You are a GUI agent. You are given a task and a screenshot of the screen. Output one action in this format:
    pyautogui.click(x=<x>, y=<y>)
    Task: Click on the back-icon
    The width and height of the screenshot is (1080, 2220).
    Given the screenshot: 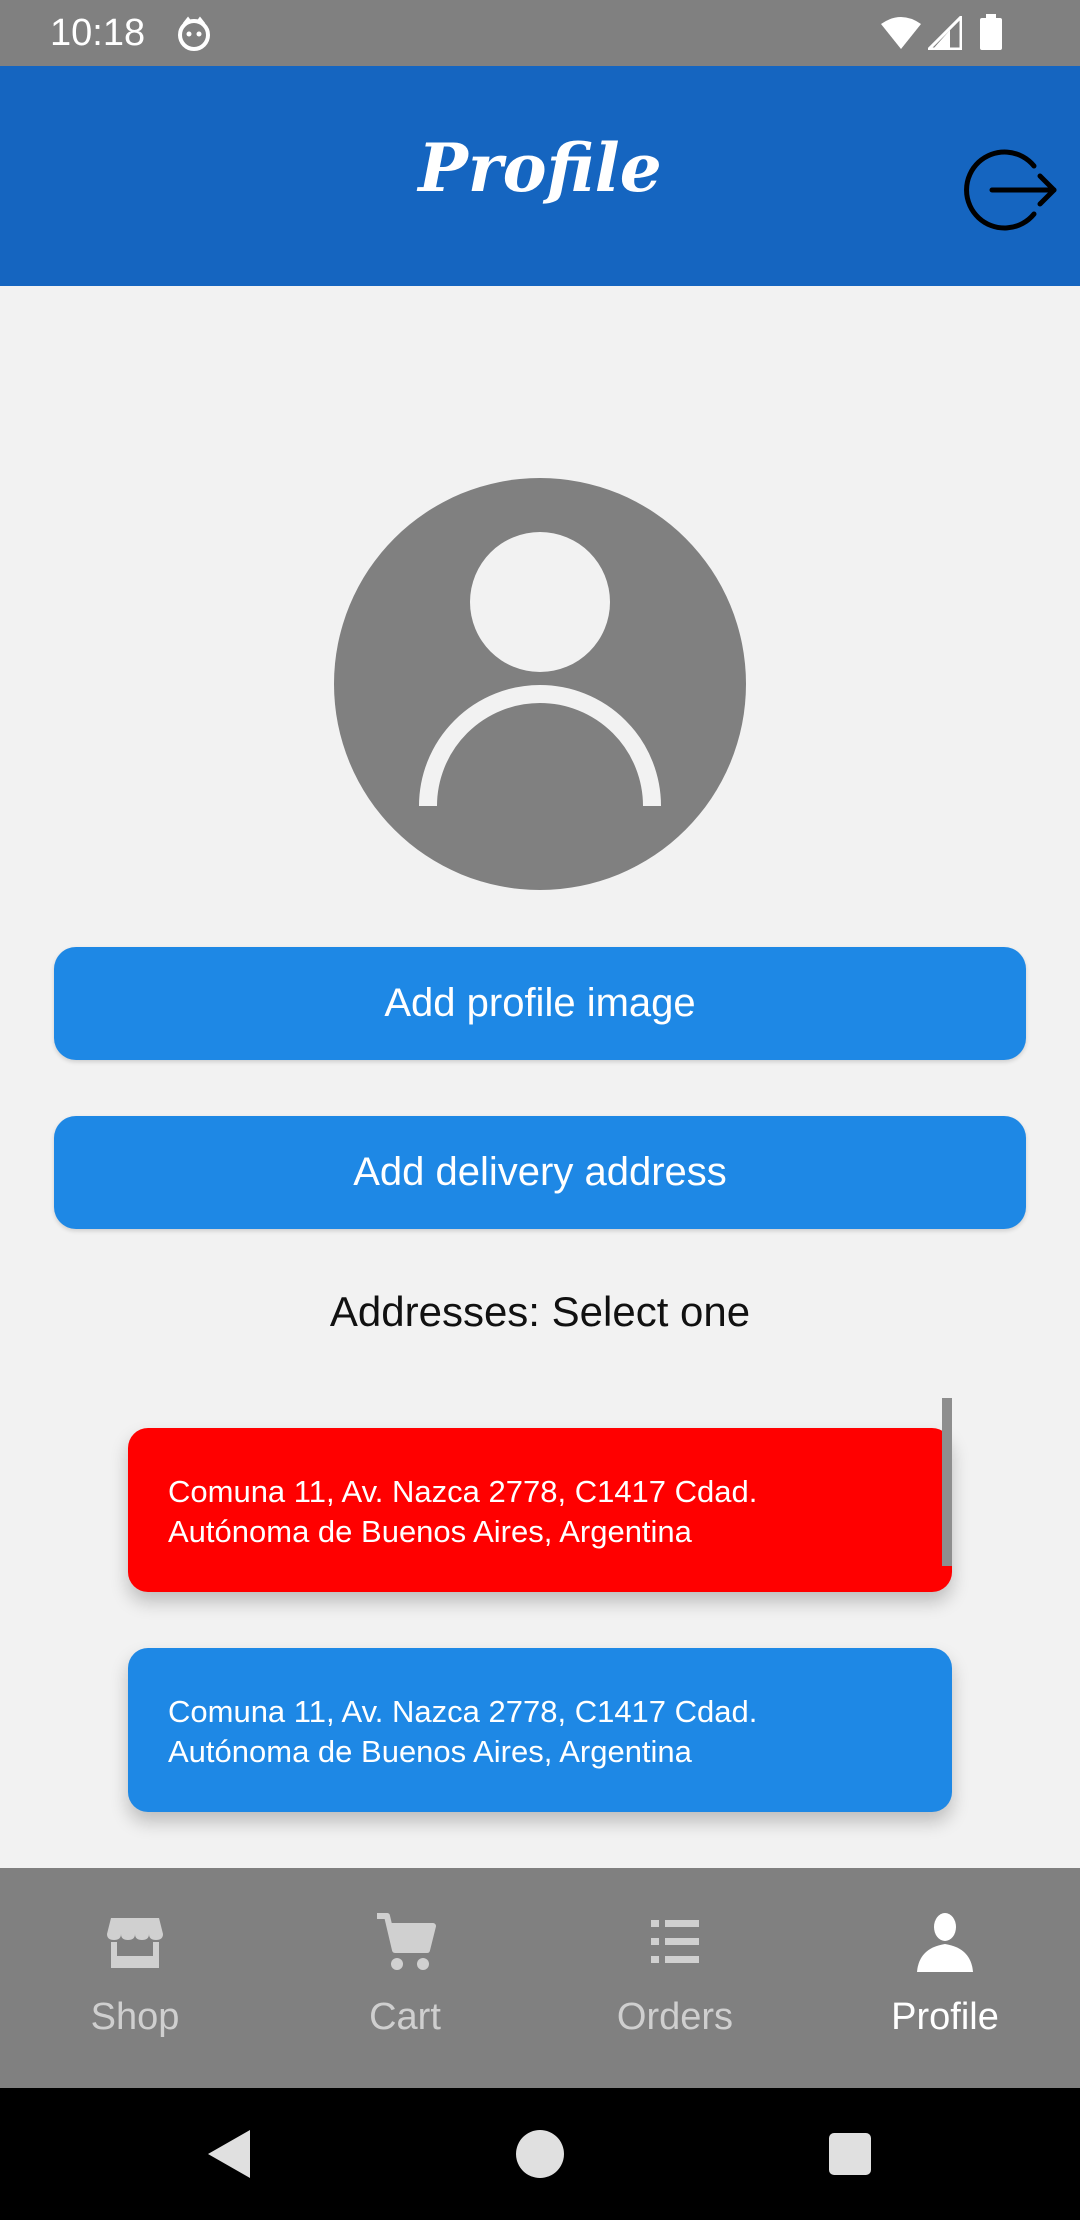 What is the action you would take?
    pyautogui.click(x=230, y=2154)
    